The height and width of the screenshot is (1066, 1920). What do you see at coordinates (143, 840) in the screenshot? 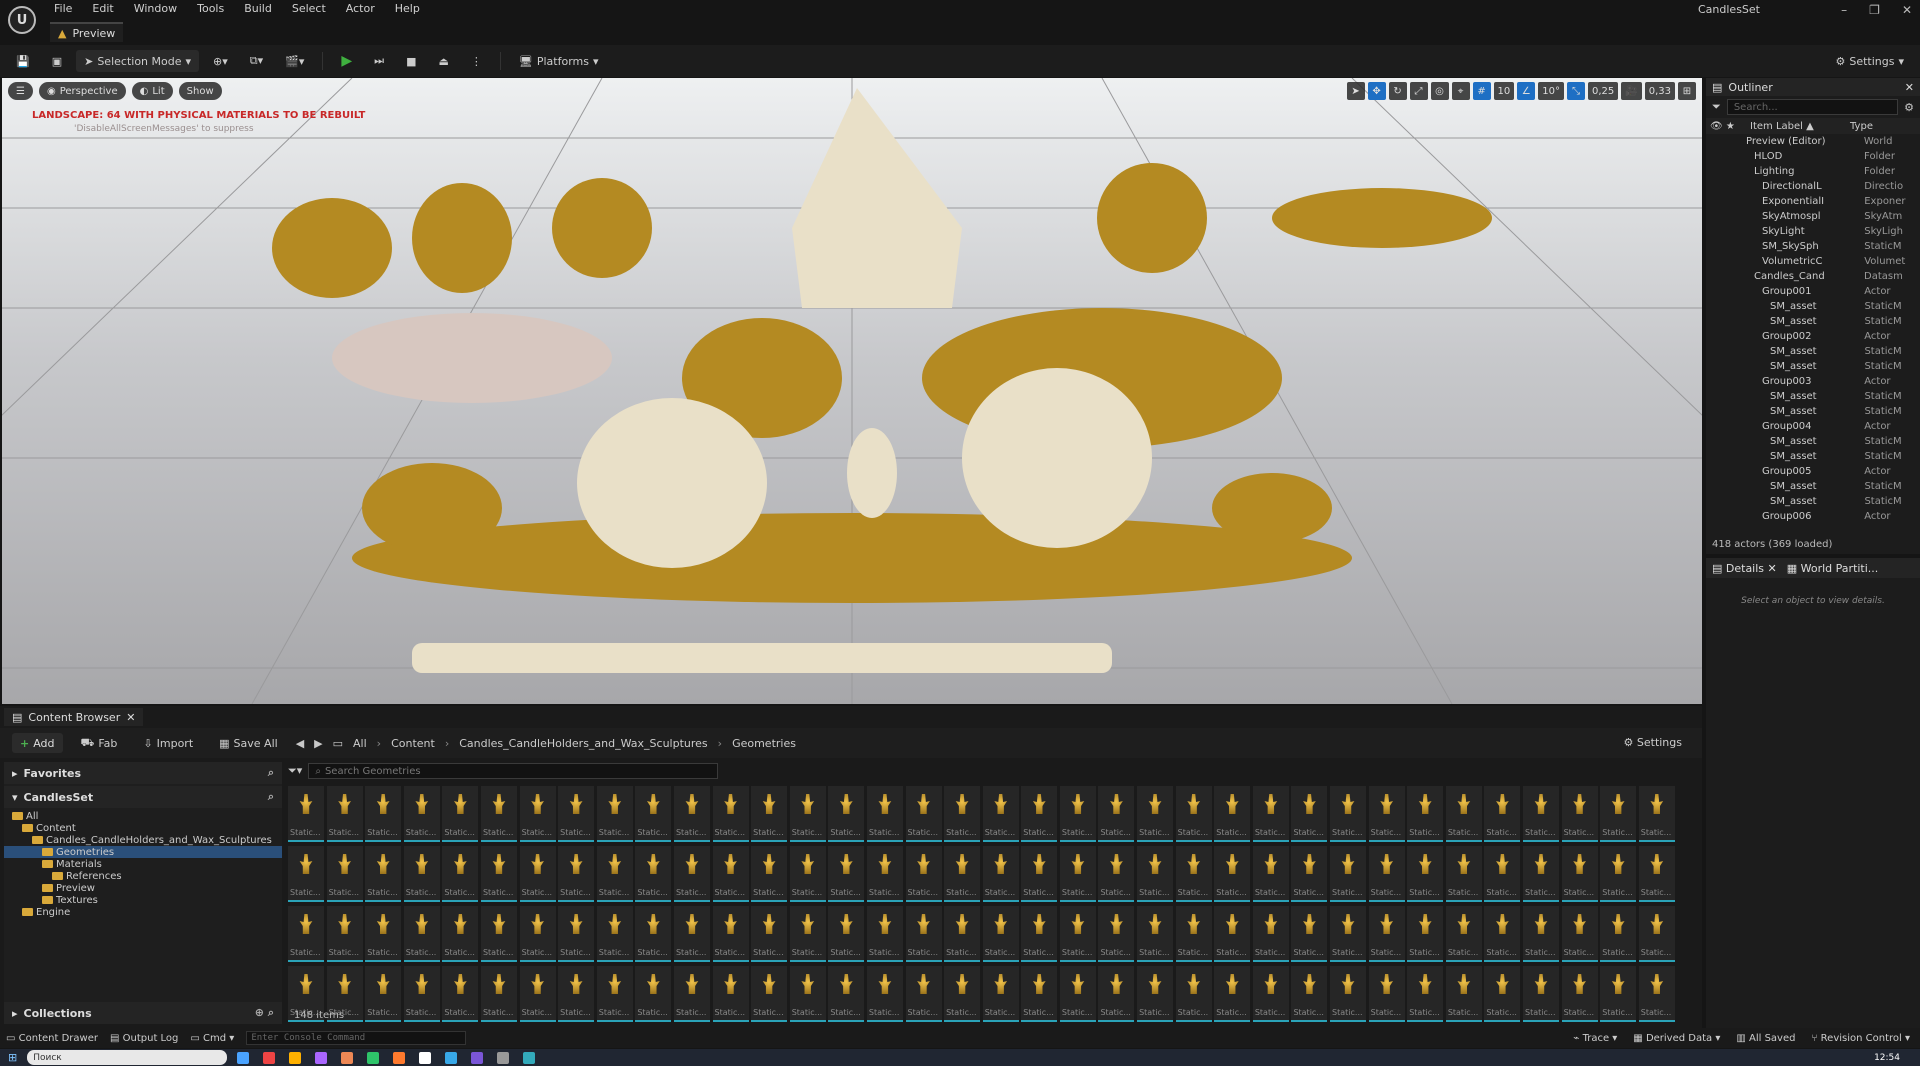
I see `folder-item: Candles_CandleHolders_and_Wax_Sculptures` at bounding box center [143, 840].